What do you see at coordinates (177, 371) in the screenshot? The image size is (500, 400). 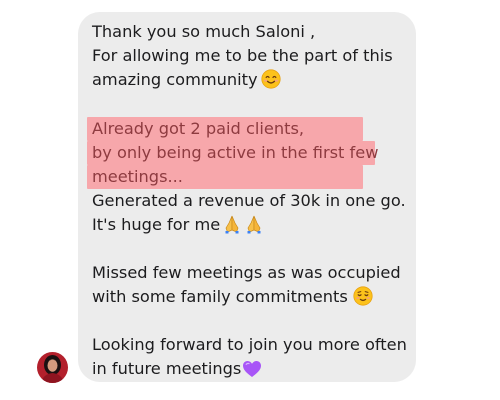 I see `message-line: in future meetings` at bounding box center [177, 371].